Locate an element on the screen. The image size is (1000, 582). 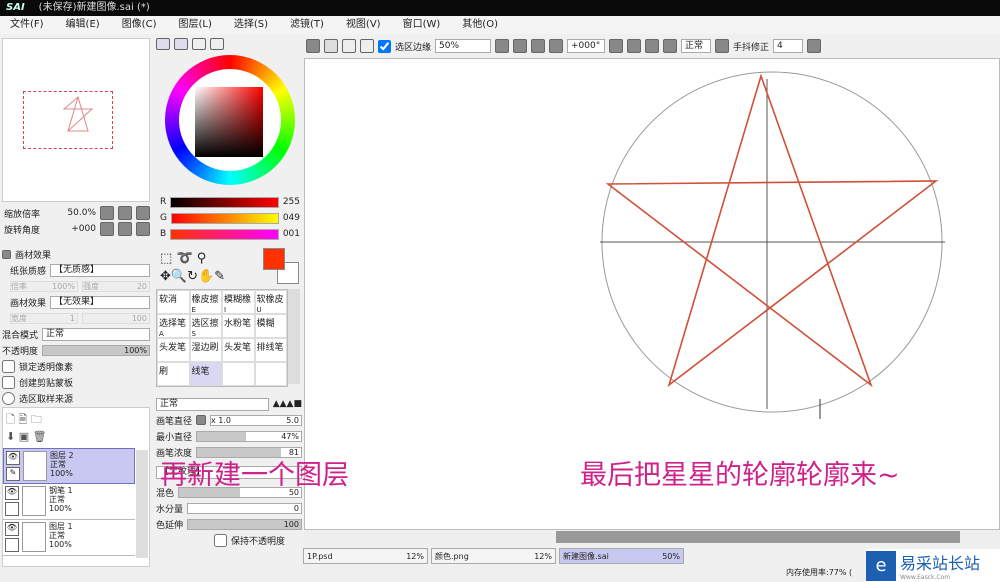
rotate-value: +000 is located at coordinates (70, 229).